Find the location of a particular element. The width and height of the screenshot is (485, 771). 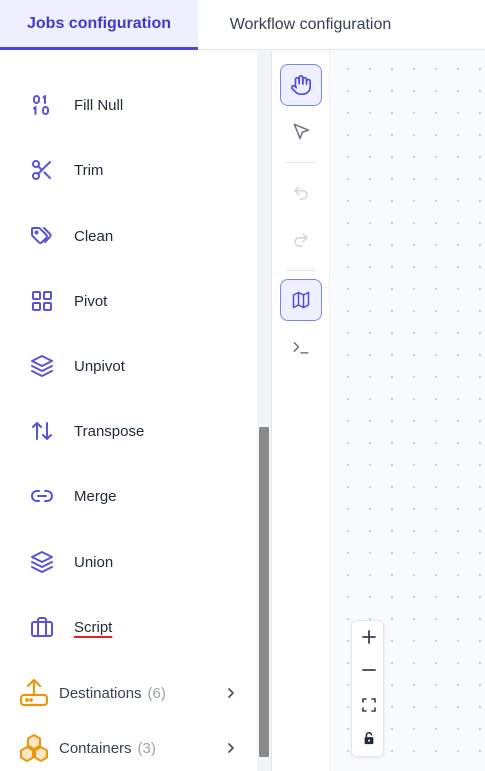

undo-icon is located at coordinates (301, 193).